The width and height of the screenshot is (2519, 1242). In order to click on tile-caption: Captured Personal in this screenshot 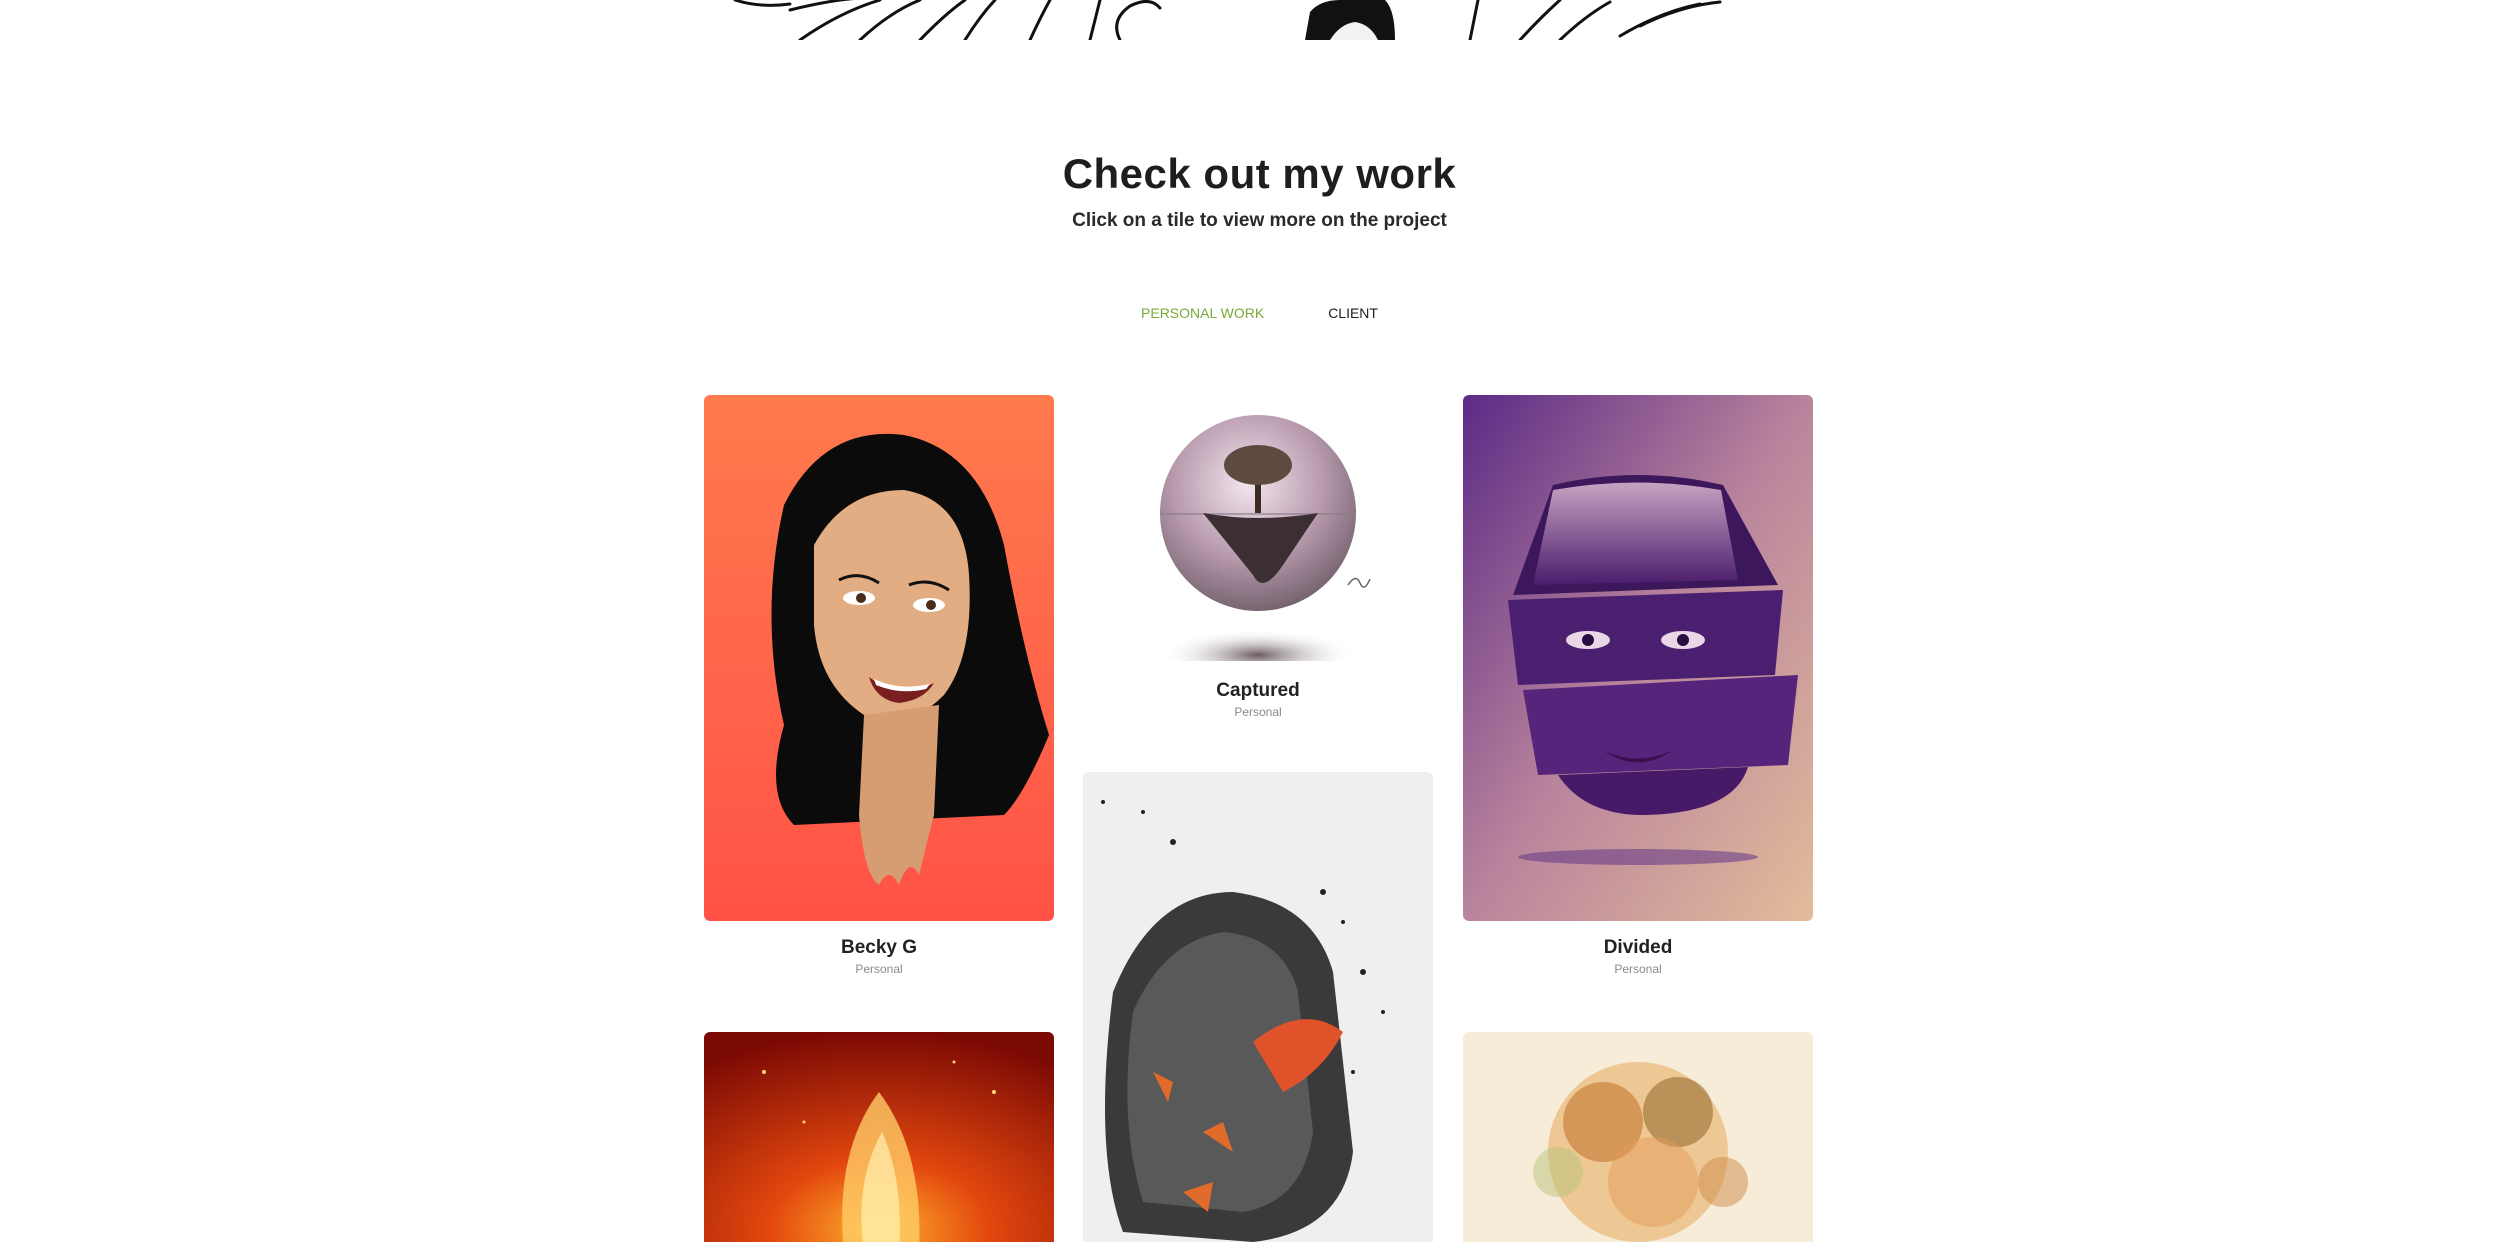, I will do `click(1258, 699)`.